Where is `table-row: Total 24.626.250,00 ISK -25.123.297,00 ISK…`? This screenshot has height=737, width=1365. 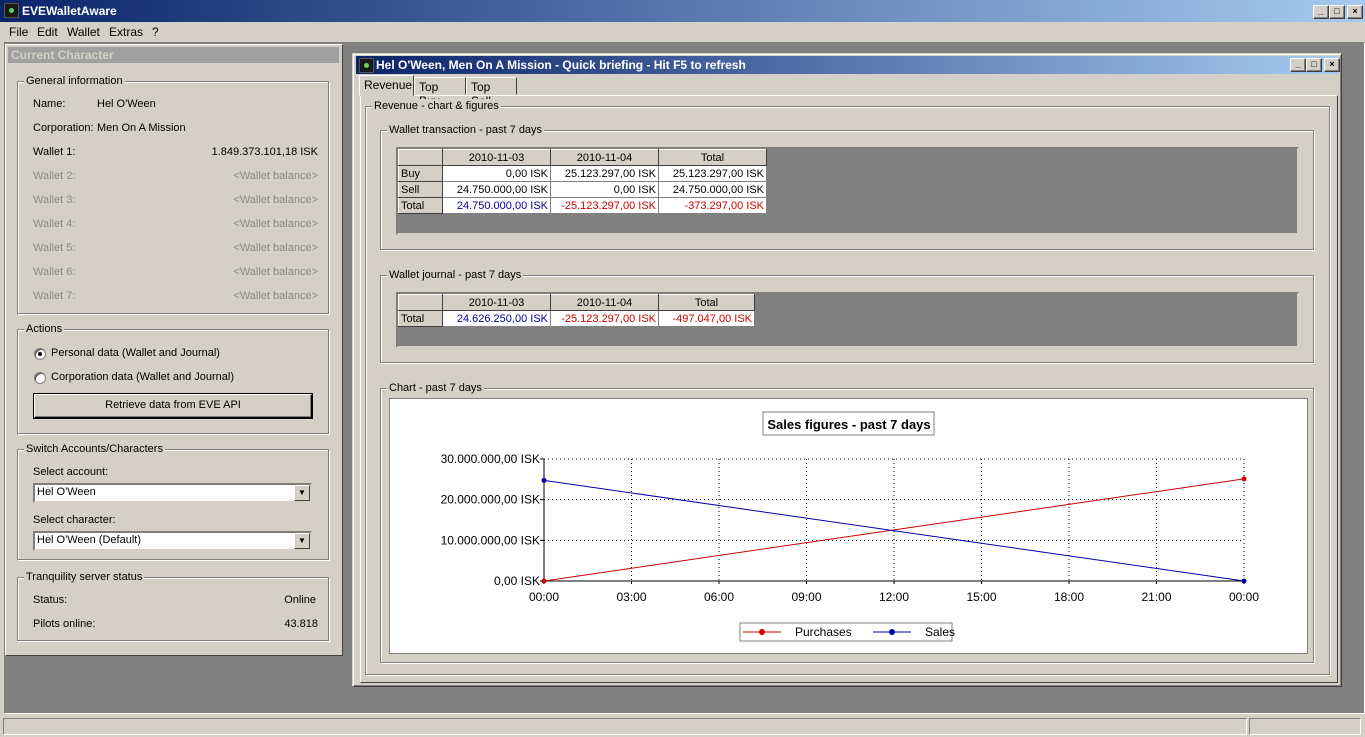
table-row: Total 24.626.250,00 ISK -25.123.297,00 ISK… is located at coordinates (576, 318).